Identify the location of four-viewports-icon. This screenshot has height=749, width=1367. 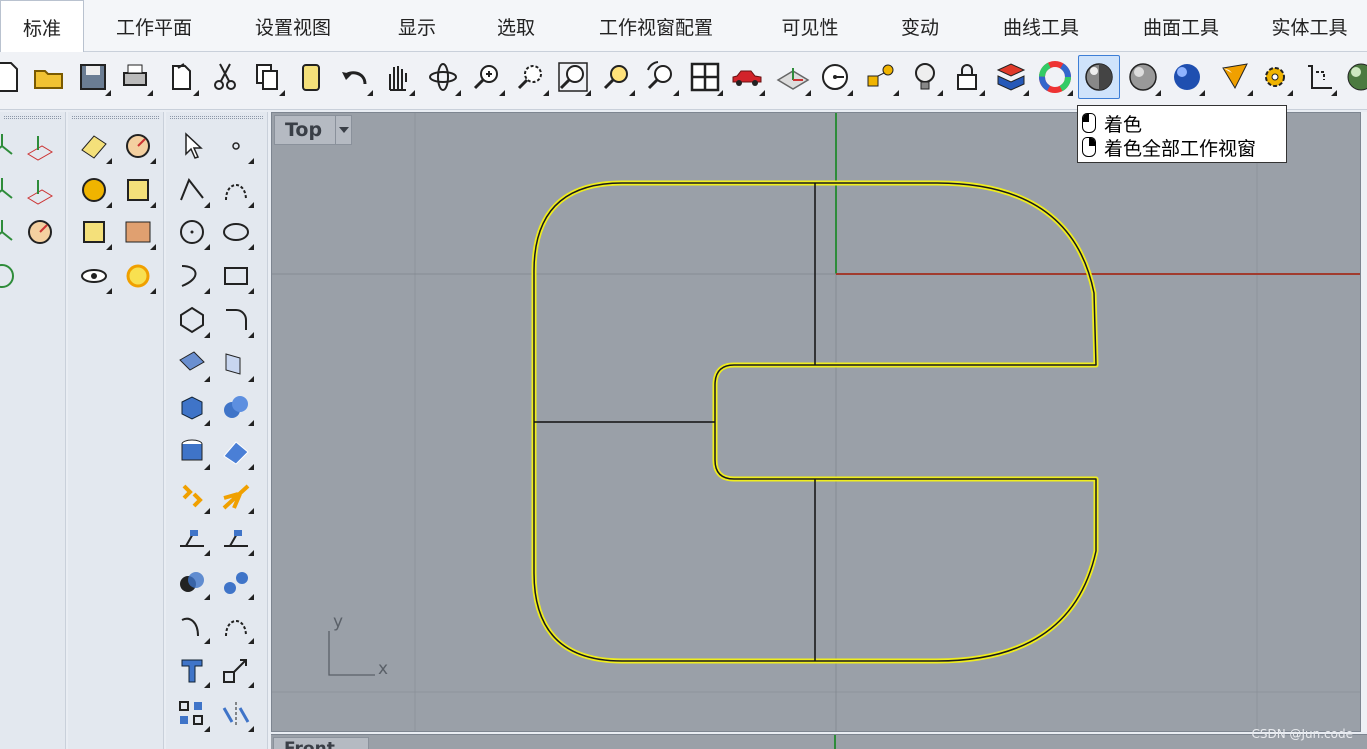
(705, 77).